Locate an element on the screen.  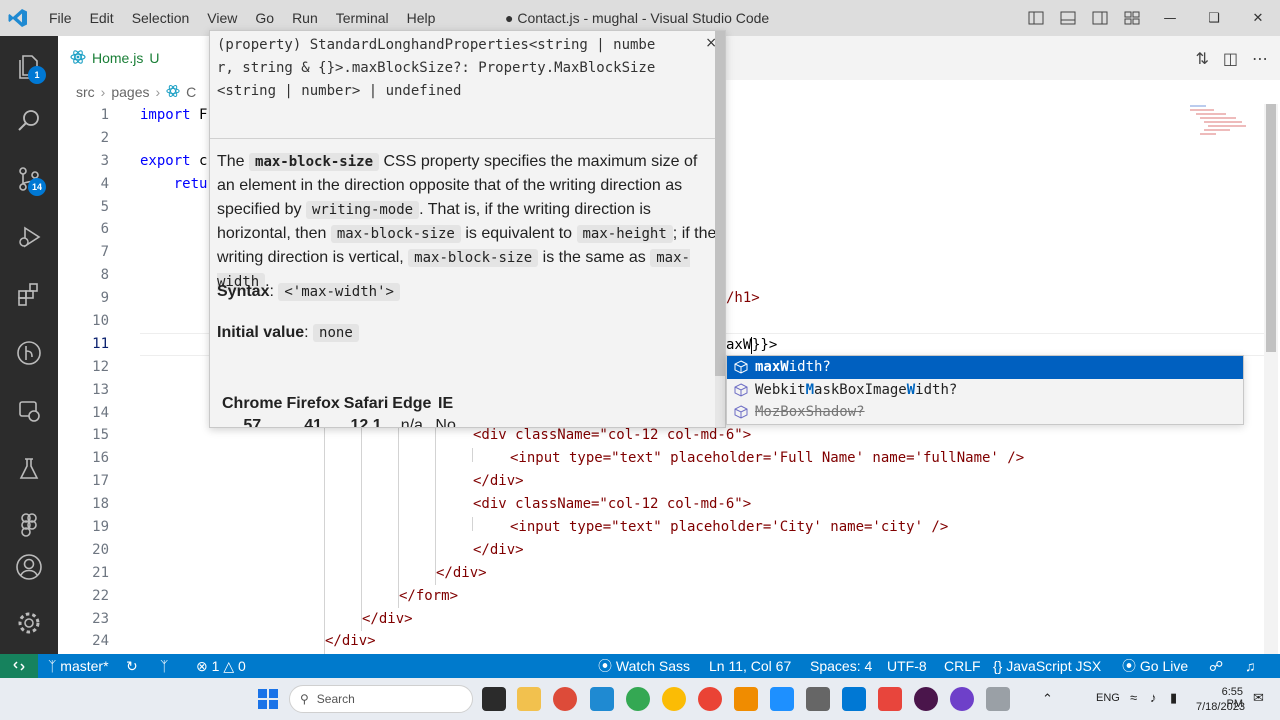
feedback-icon: ☍ is located at coordinates (1216, 666).